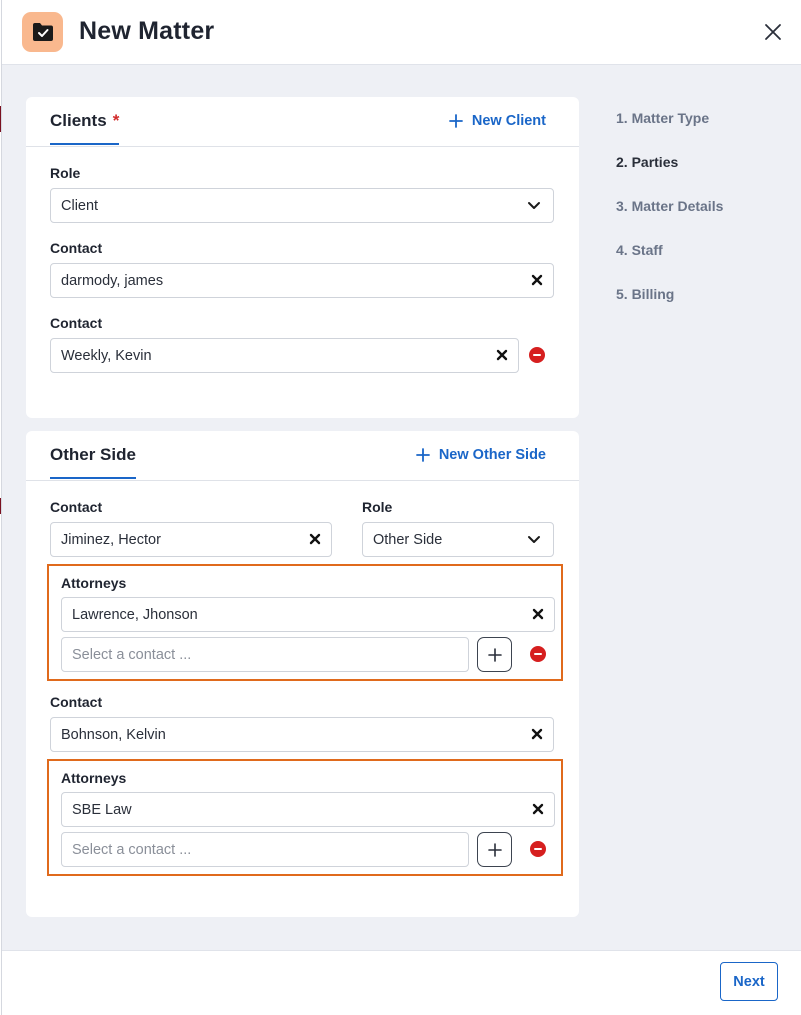 The image size is (801, 1015). Describe the element at coordinates (647, 162) in the screenshot. I see `step-parties: 2. Parties` at that location.